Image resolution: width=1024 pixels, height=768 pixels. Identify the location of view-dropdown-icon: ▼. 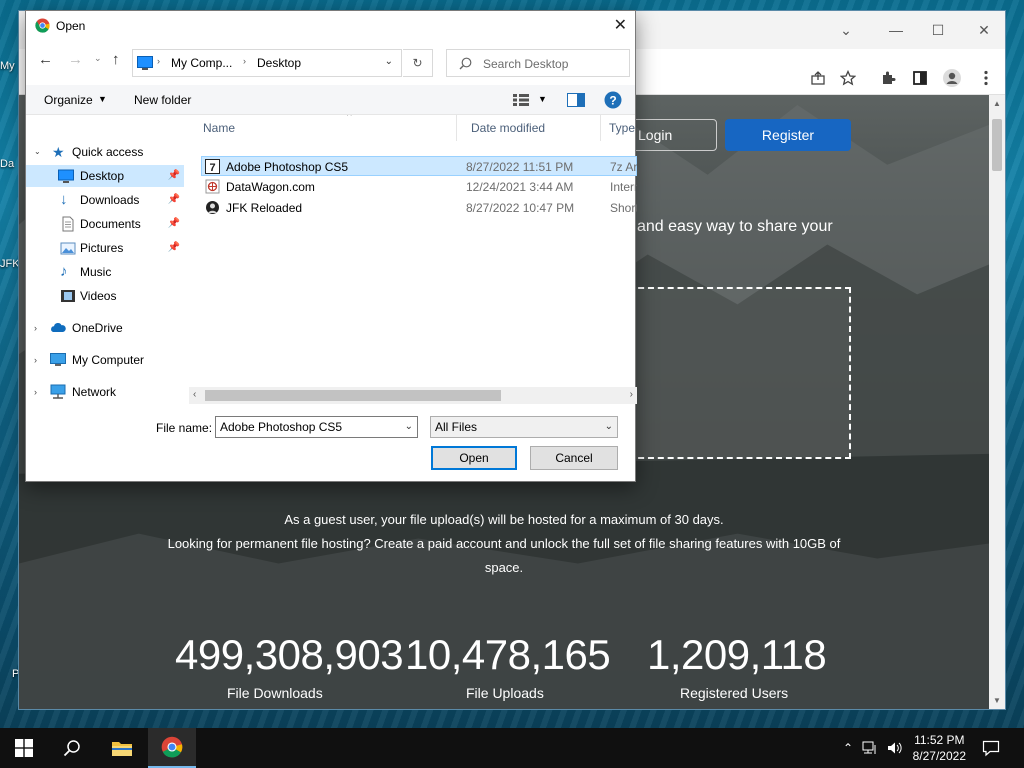
(542, 99).